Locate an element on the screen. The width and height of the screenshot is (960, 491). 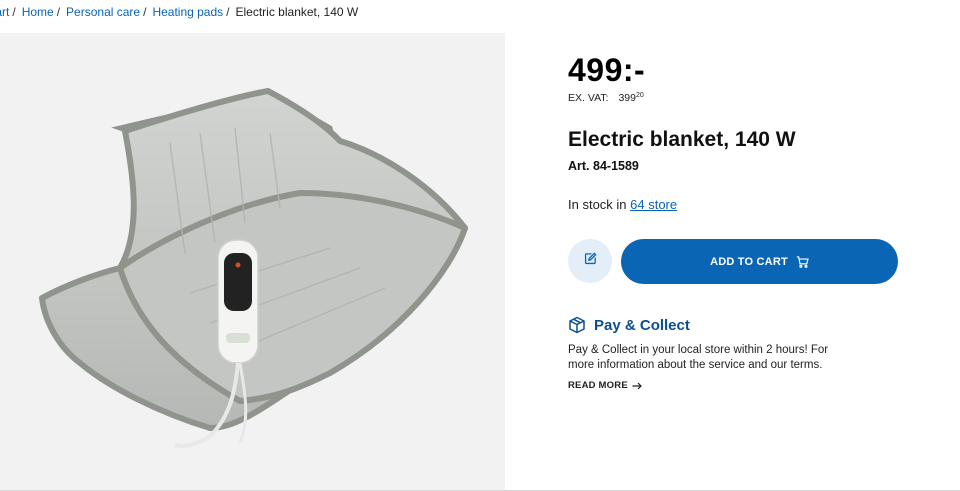
product-title: Electric blanket, 140 W is located at coordinates (682, 139).